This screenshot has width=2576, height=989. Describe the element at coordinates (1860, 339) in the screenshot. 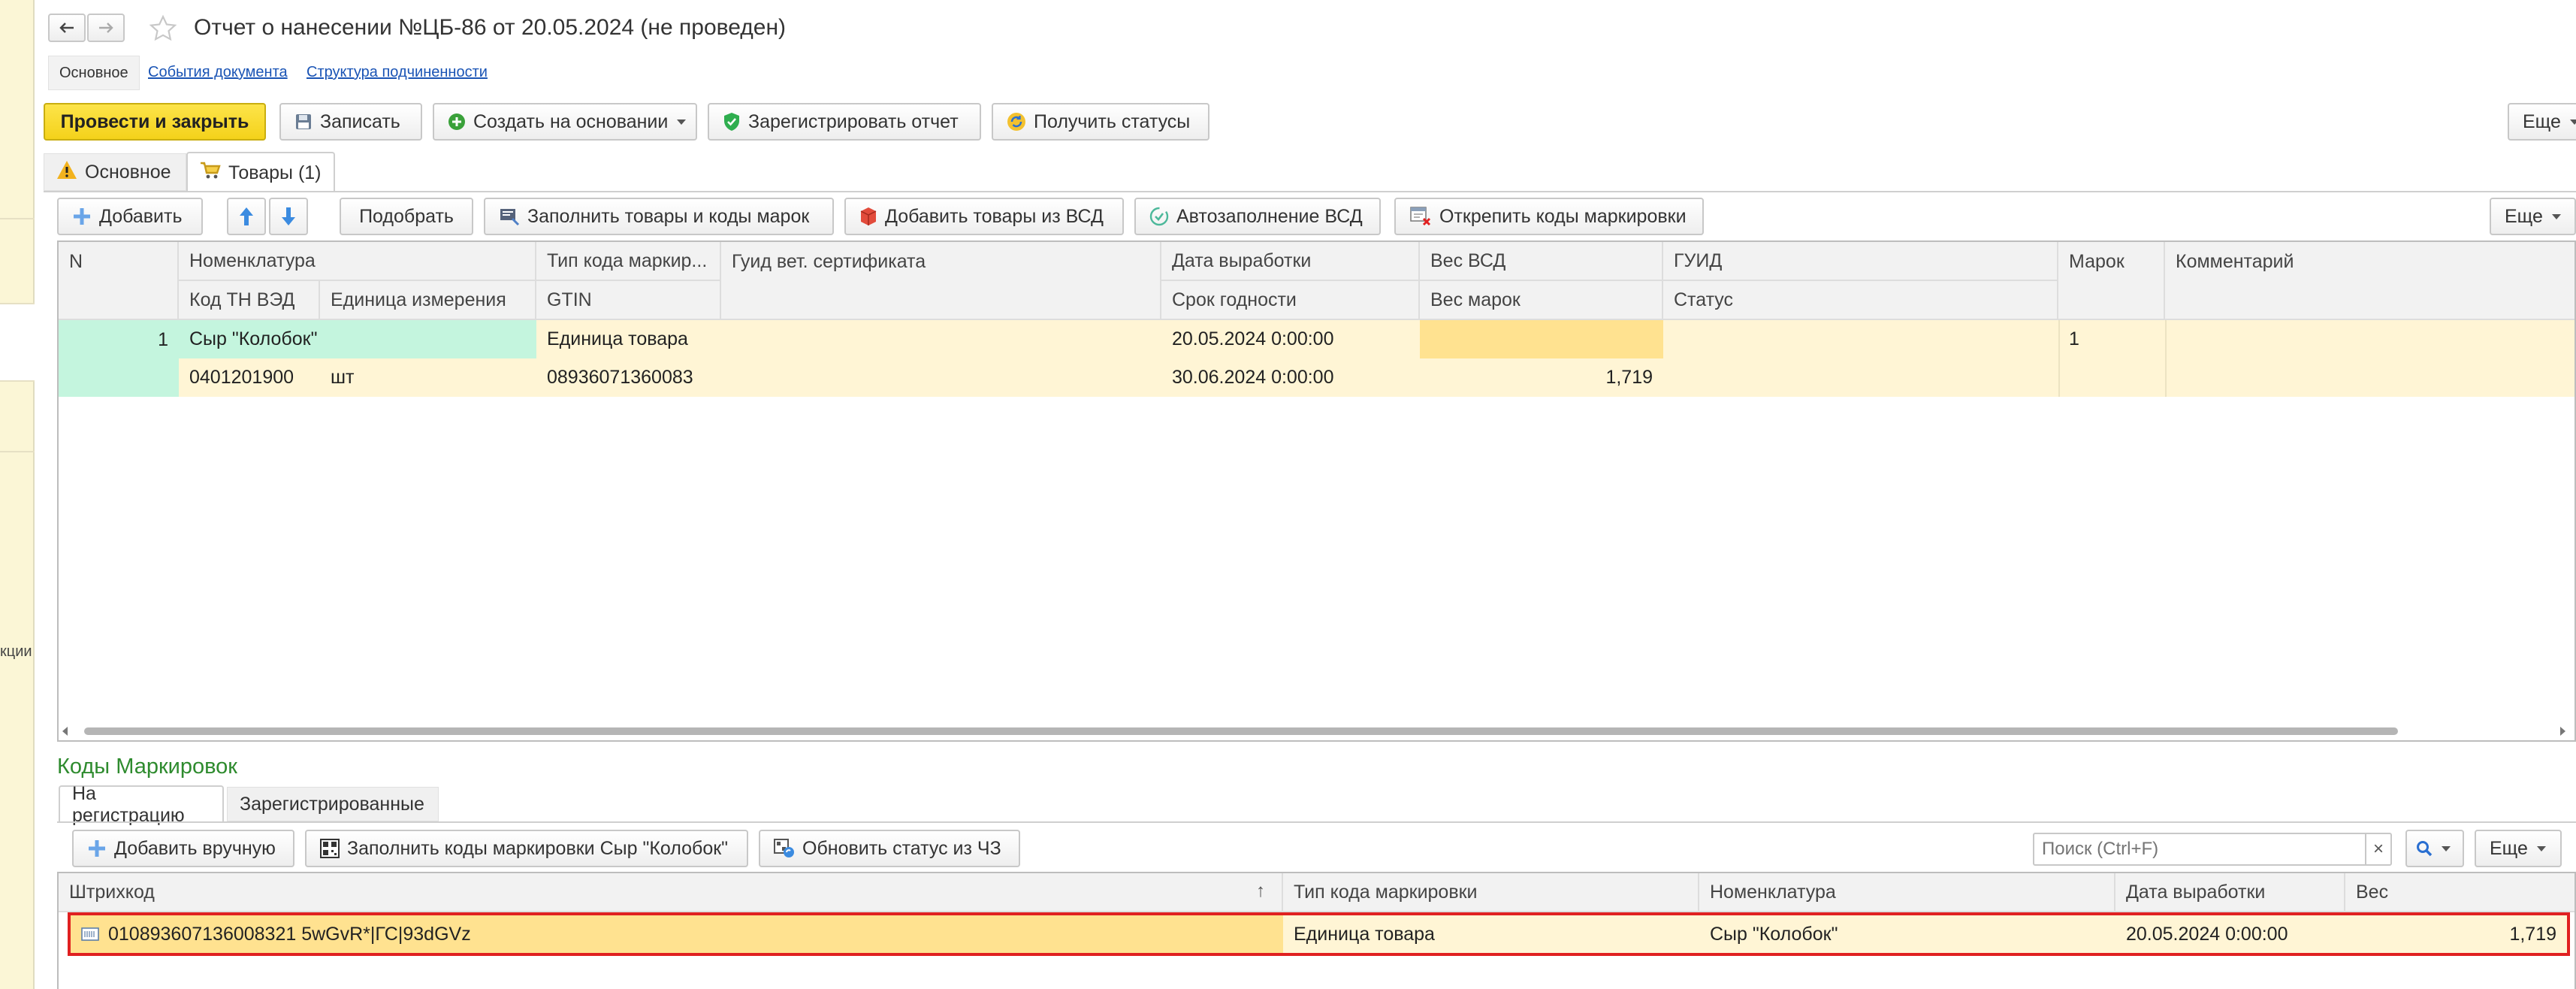

I see `cell-guid` at that location.